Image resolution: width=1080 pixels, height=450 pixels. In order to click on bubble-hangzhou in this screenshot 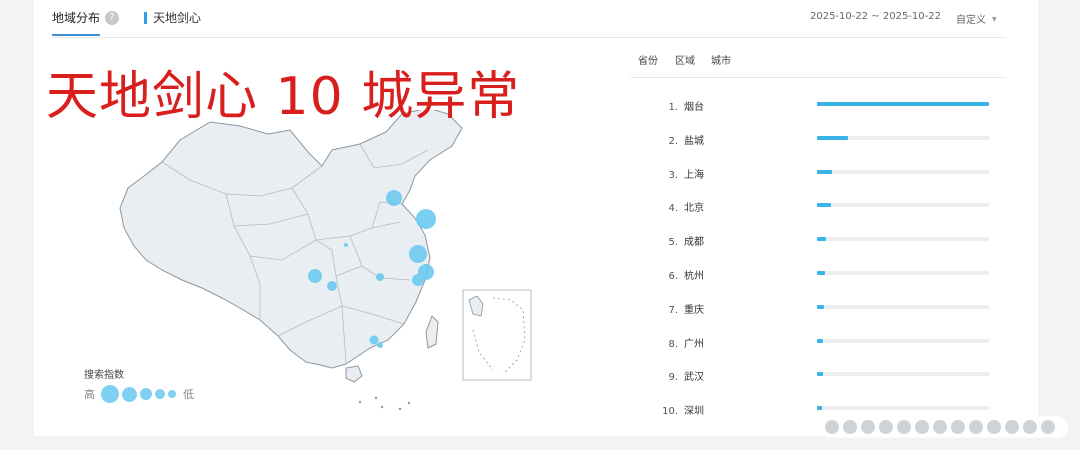, I will do `click(418, 280)`.